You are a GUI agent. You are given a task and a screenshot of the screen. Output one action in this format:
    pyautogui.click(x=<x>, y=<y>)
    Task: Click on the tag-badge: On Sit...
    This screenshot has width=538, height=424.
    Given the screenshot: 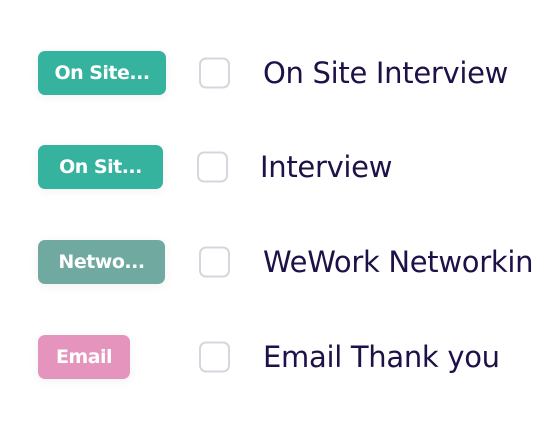 What is the action you would take?
    pyautogui.click(x=100, y=167)
    